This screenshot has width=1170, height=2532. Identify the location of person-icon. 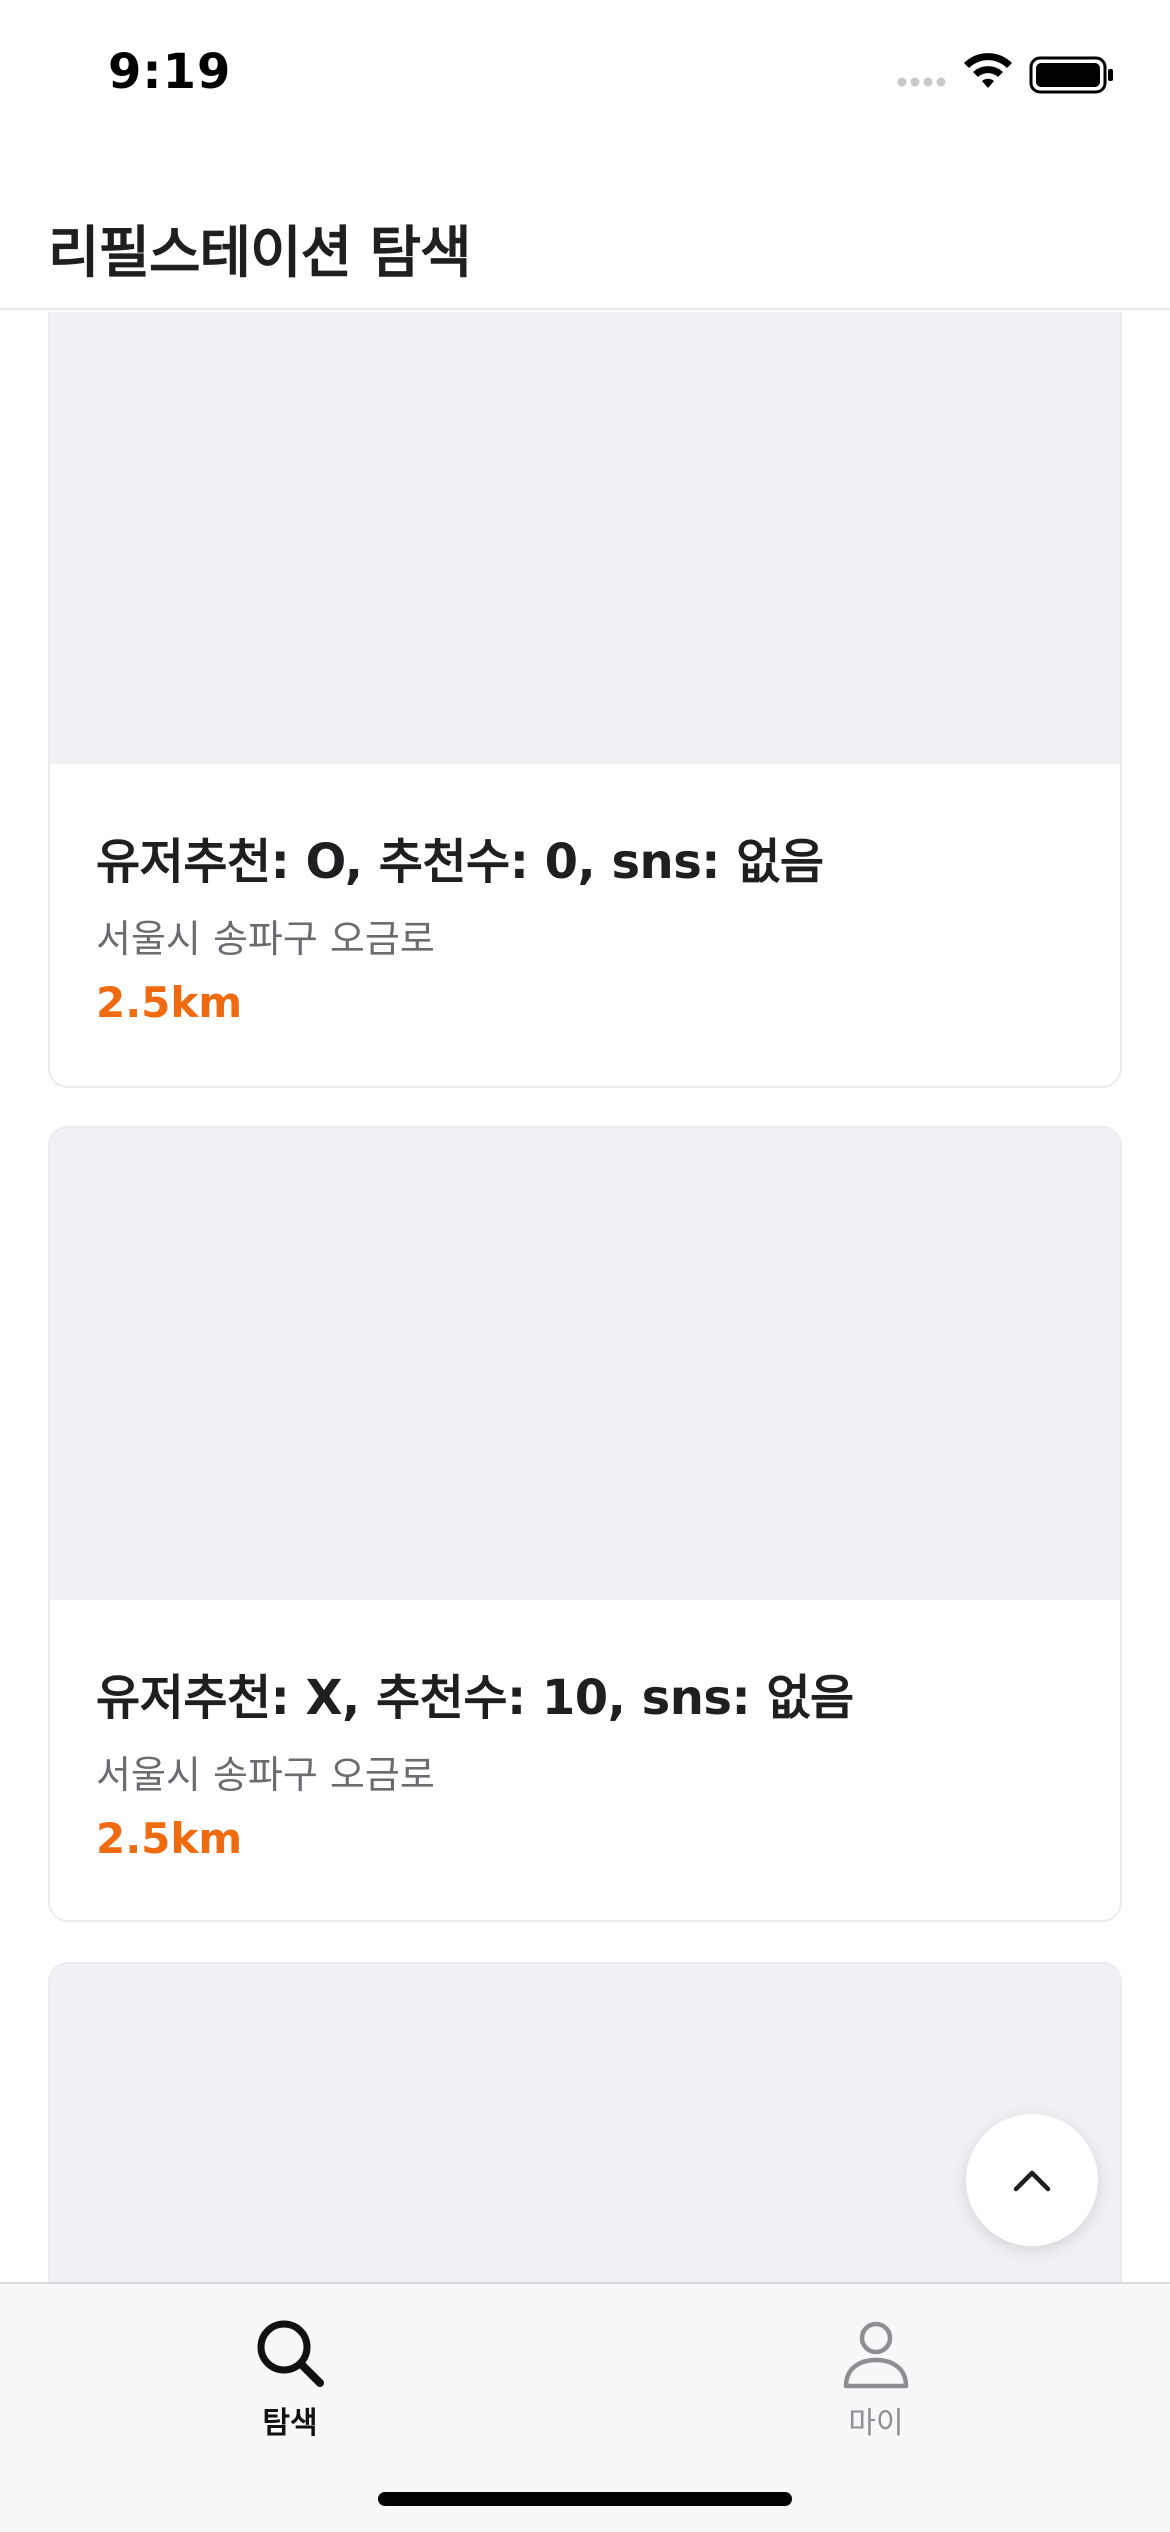
(876, 2355).